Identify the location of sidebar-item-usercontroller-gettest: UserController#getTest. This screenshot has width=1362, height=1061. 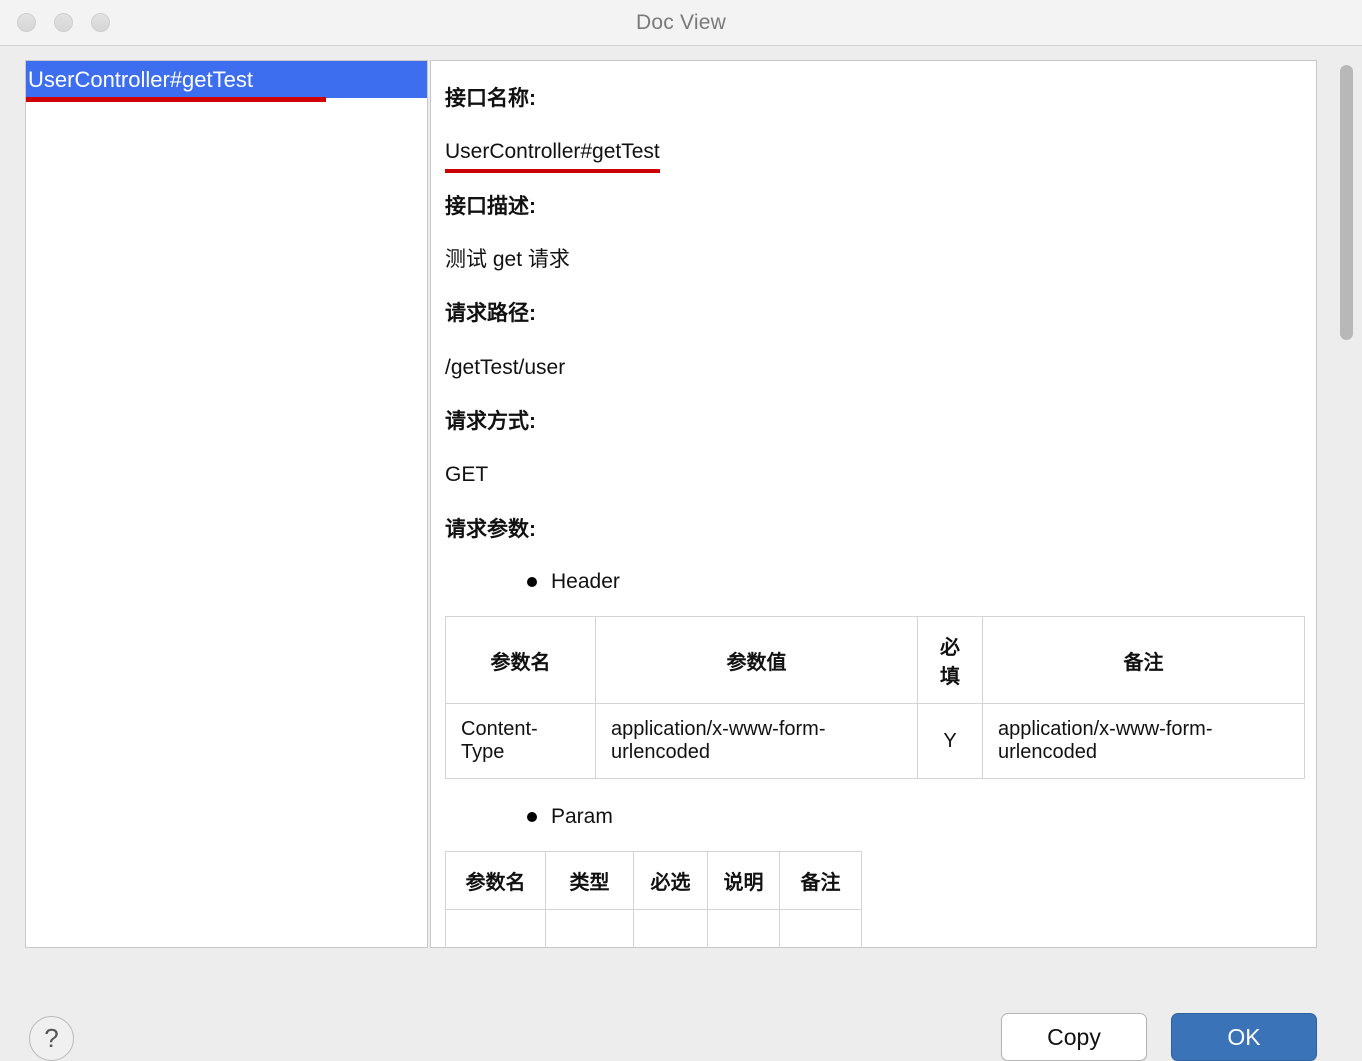
(226, 81).